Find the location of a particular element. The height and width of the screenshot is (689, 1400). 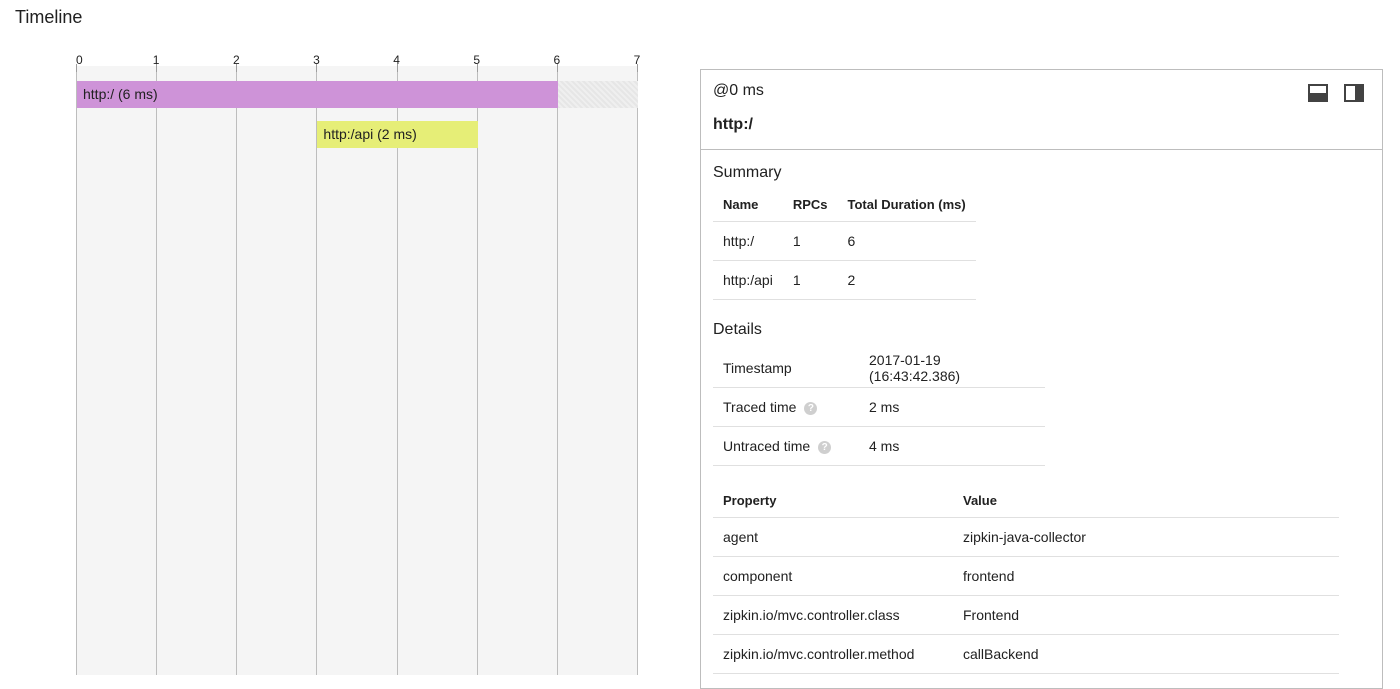

details-title: Details is located at coordinates (737, 329).